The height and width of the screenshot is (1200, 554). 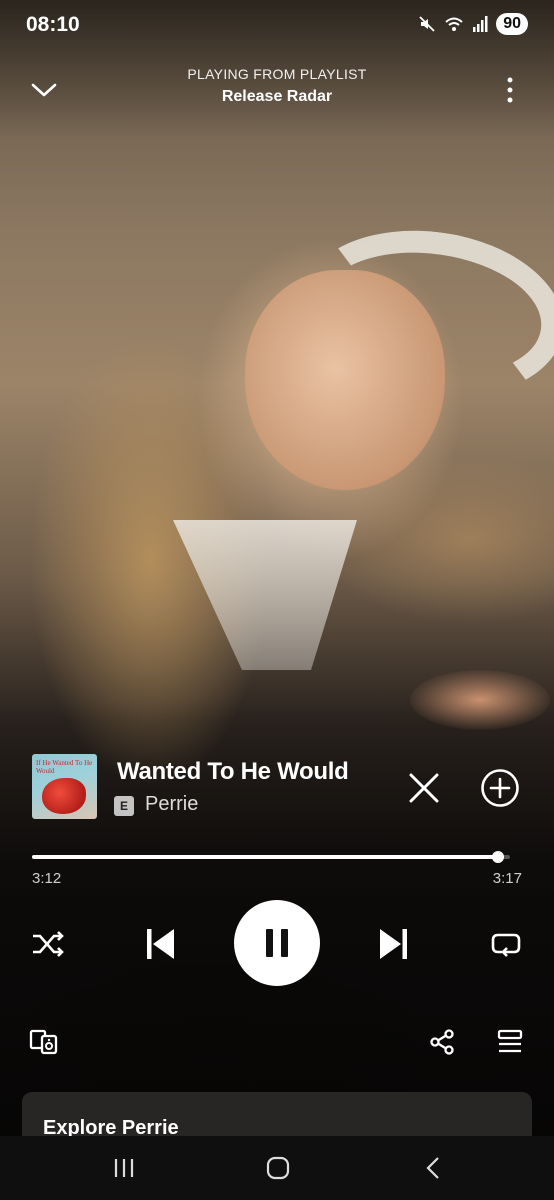 I want to click on battery-icon: 90, so click(x=512, y=24).